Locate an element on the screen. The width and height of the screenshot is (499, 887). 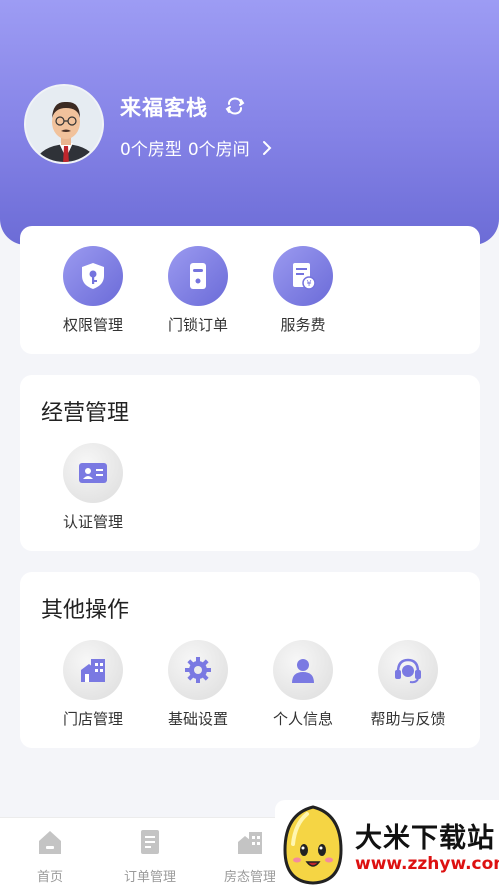
other-item-help: 帮助与反馈 is located at coordinates (408, 684).